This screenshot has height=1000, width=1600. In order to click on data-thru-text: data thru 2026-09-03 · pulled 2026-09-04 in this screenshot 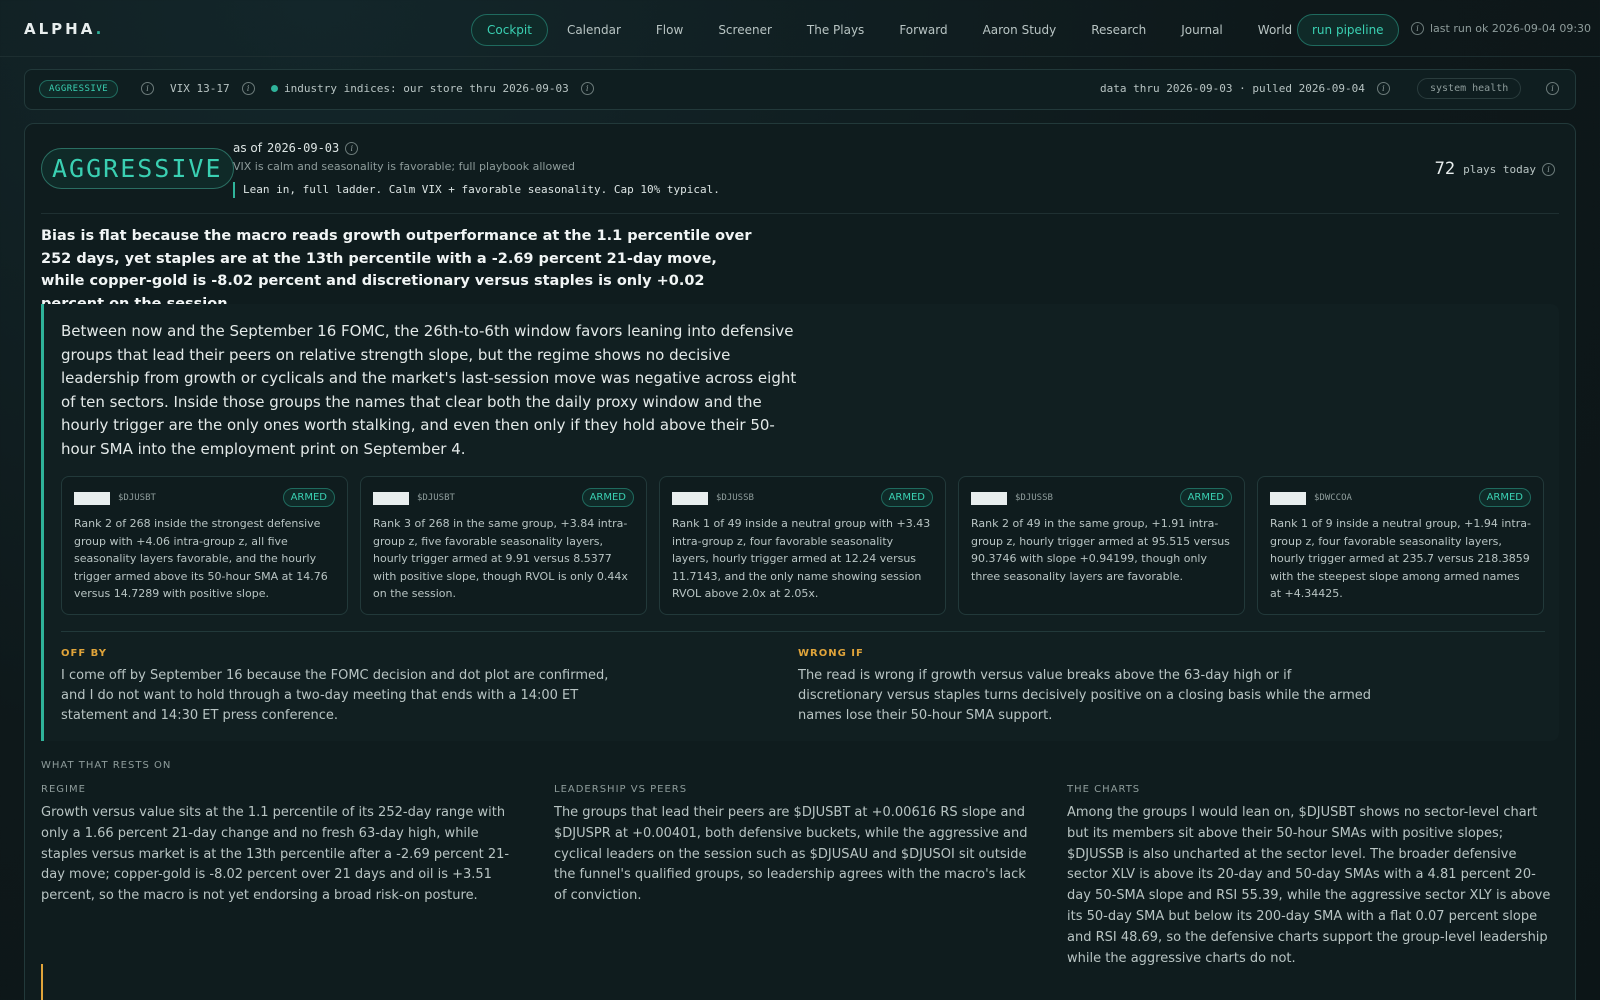, I will do `click(1232, 88)`.